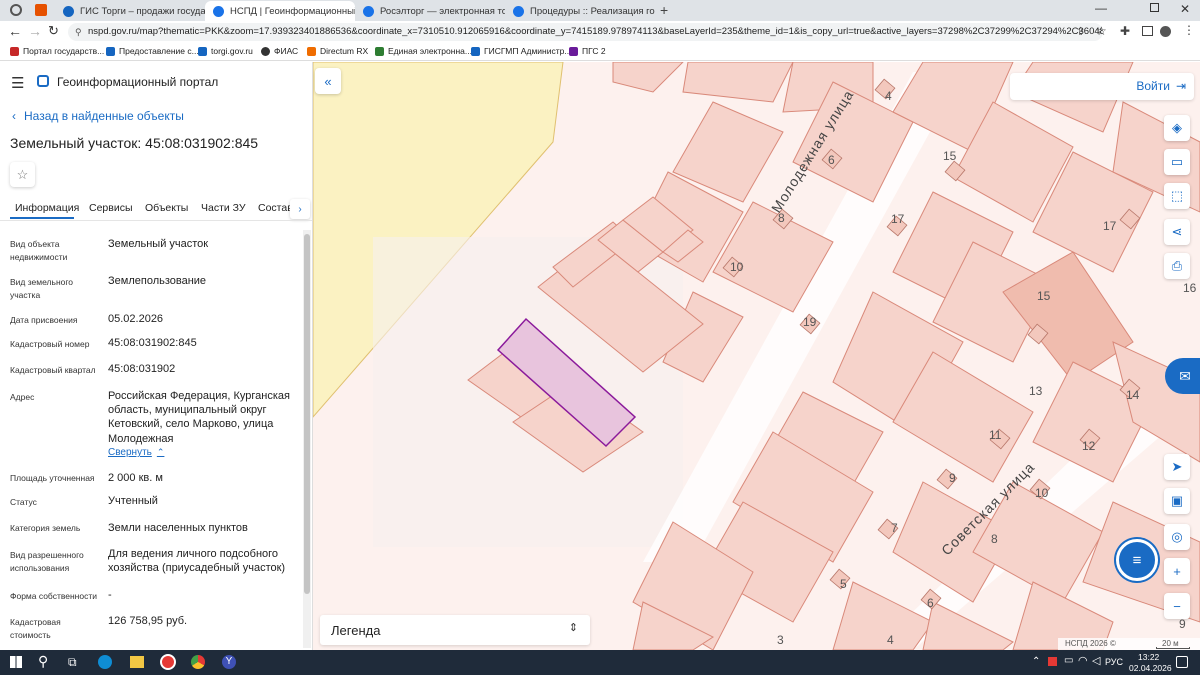  I want to click on basemap-icon: ▣, so click(1177, 500).